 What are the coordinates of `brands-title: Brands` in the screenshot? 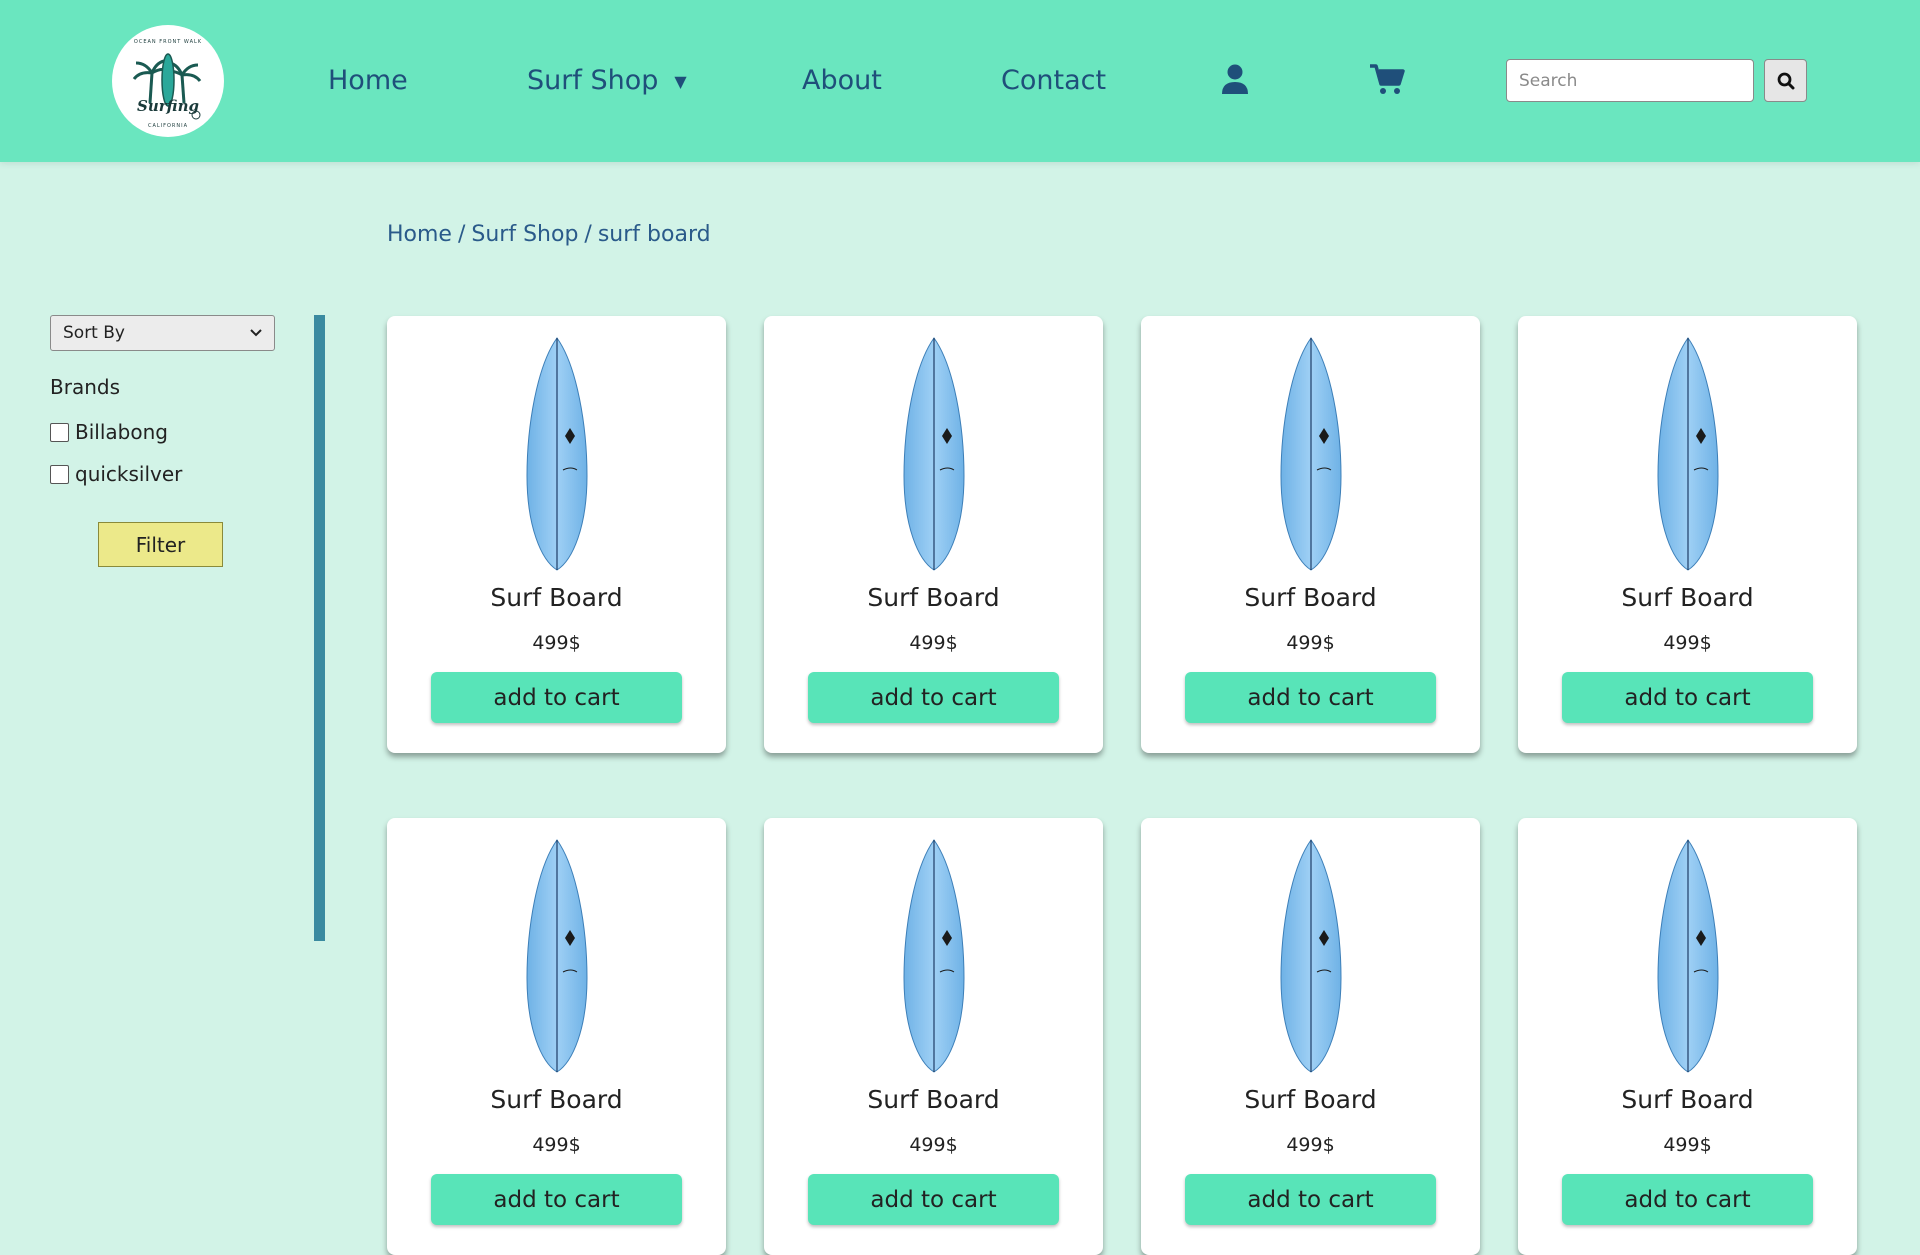 It's located at (85, 387).